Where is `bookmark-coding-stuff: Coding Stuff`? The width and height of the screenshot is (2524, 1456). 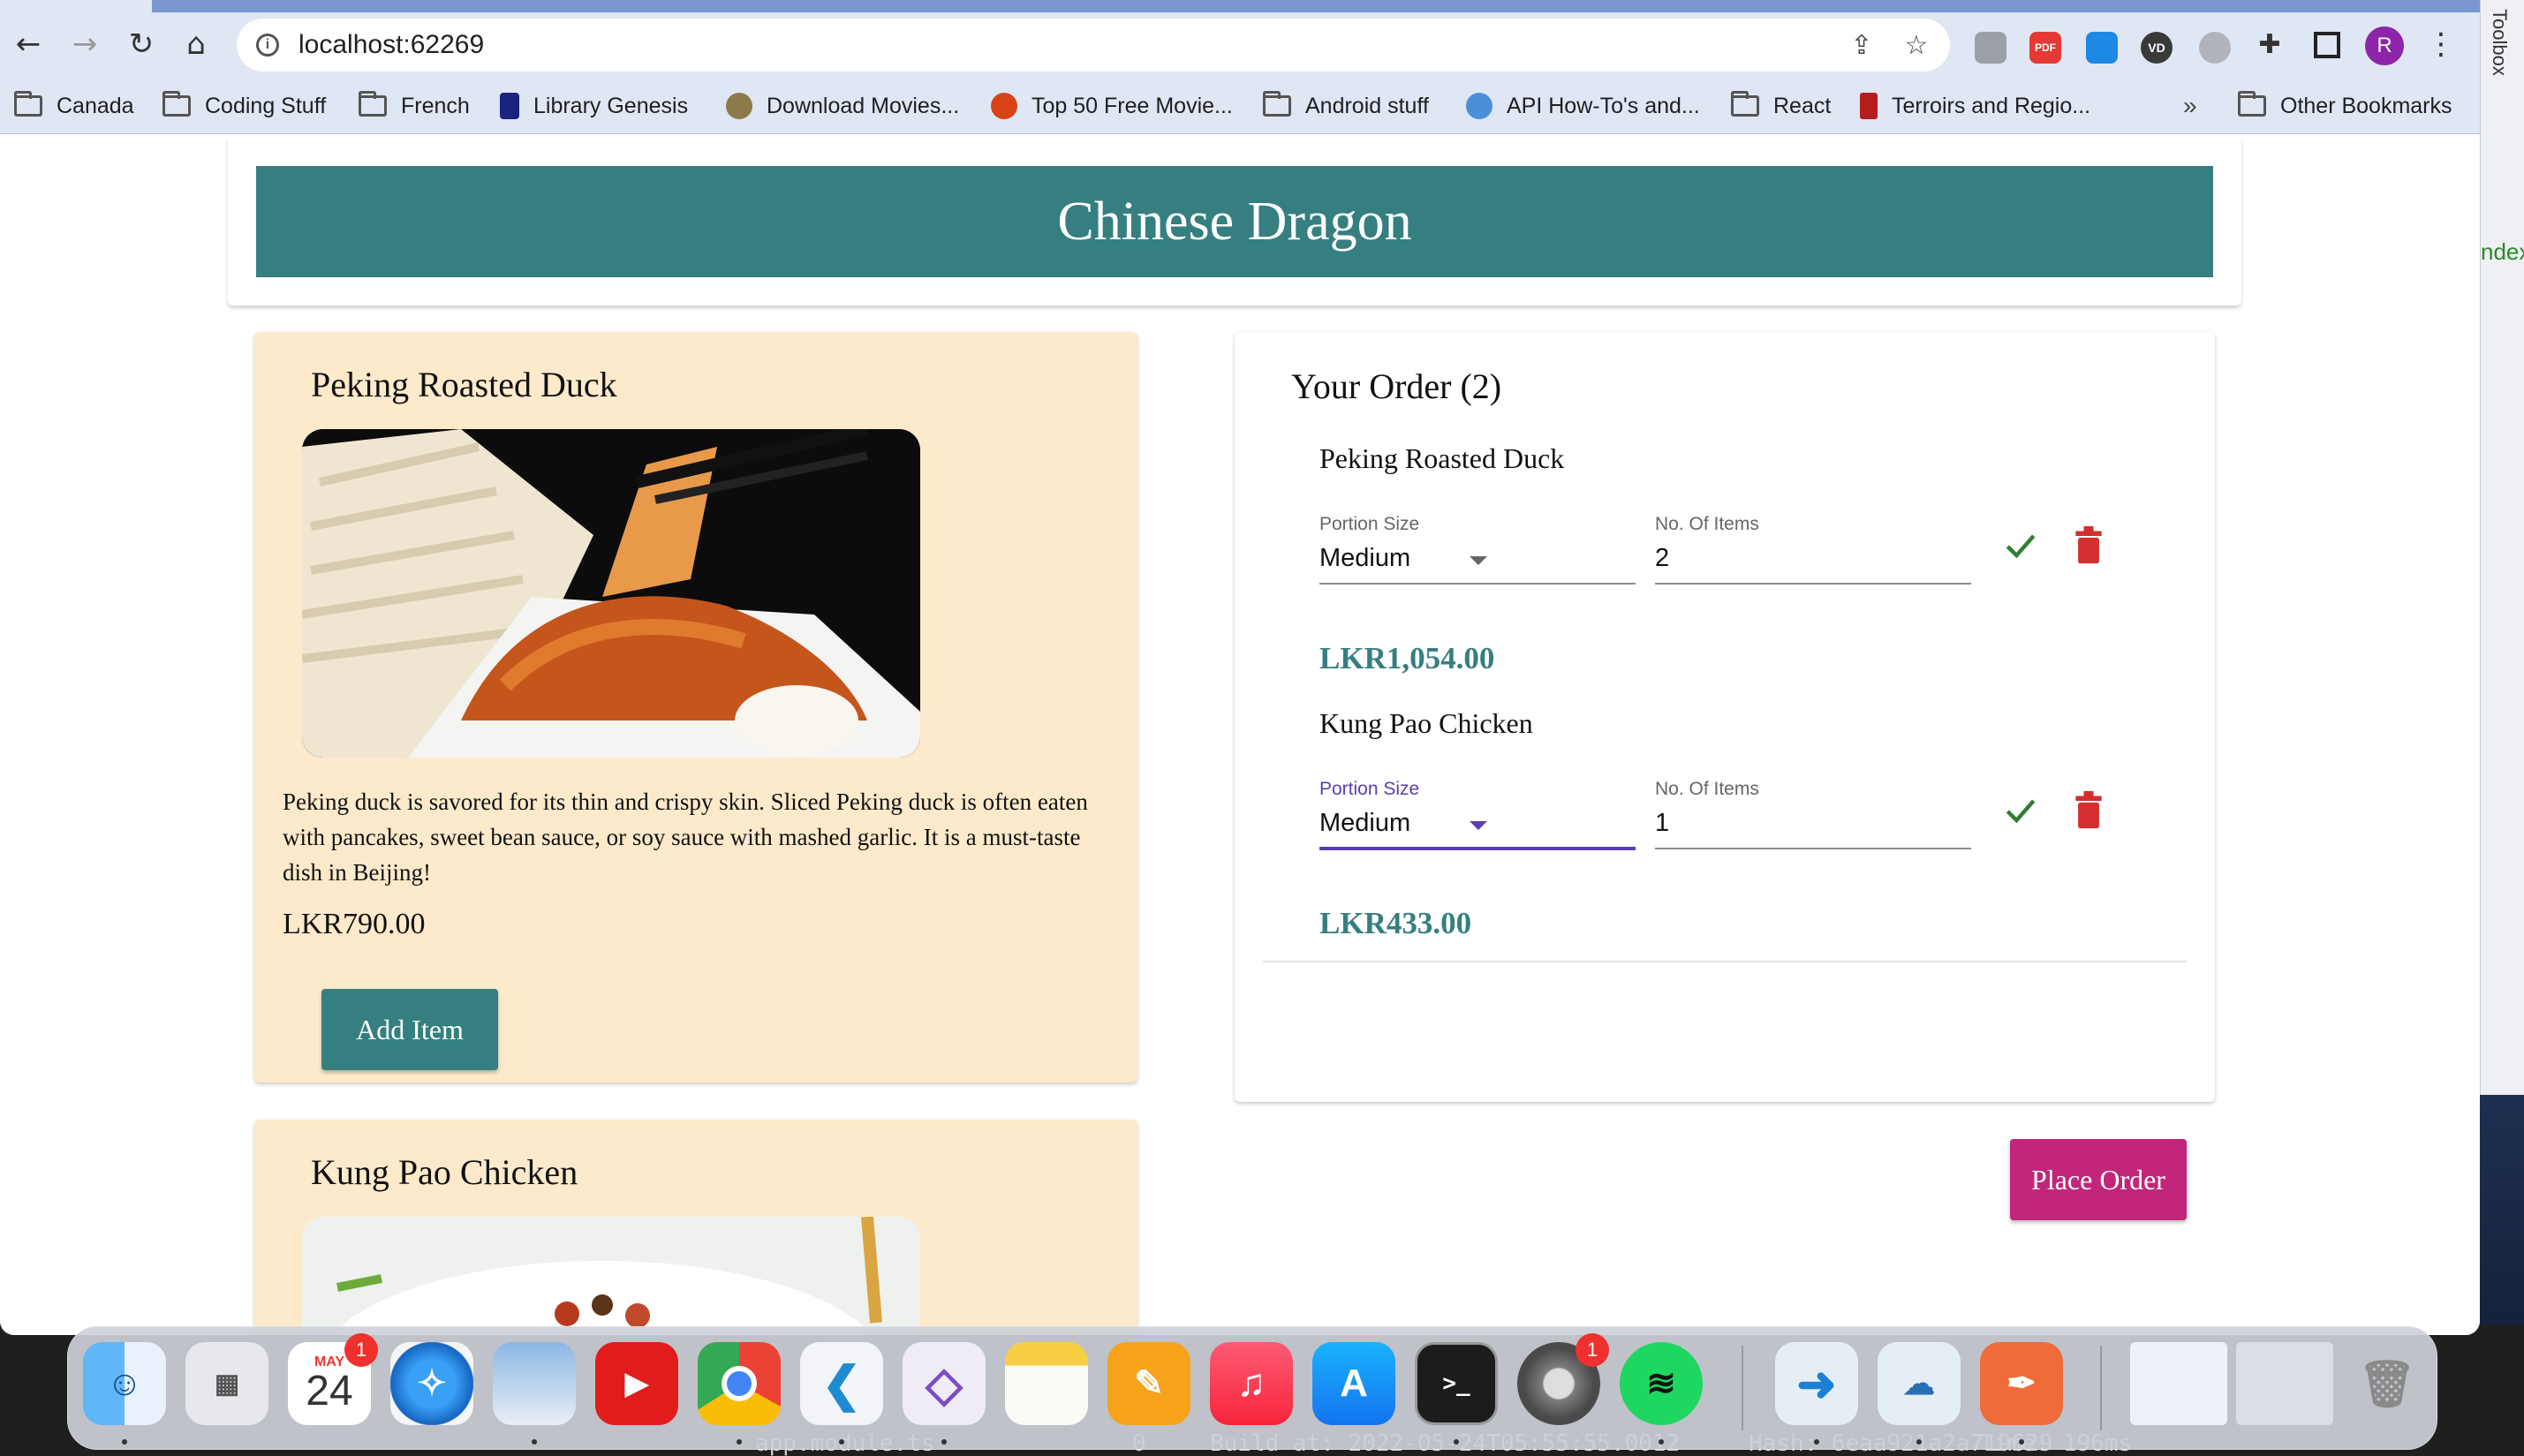
bookmark-coding-stuff: Coding Stuff is located at coordinates (244, 106).